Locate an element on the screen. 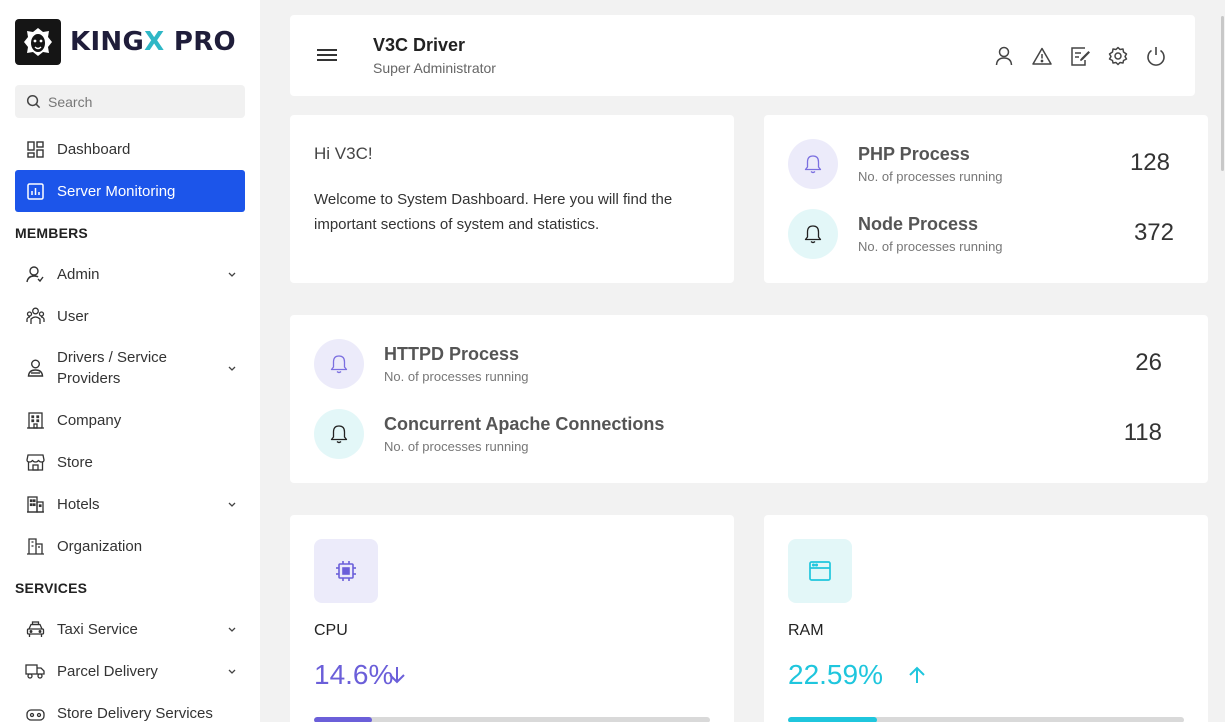  stat-value: 22.59% is located at coordinates (835, 674).